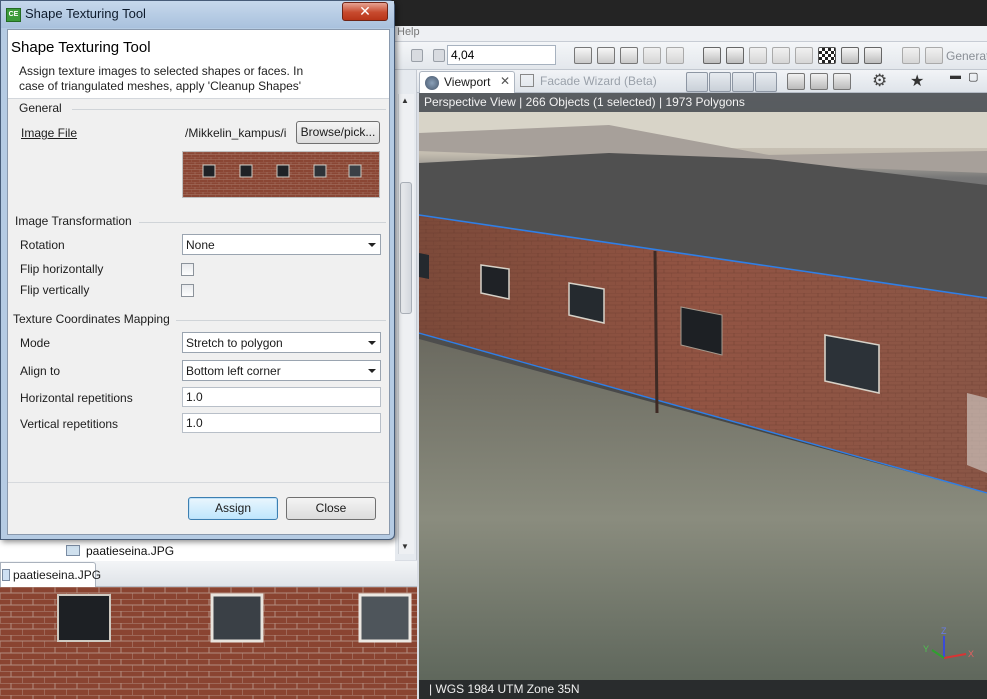  I want to click on axis-y-label: Y, so click(926, 649).